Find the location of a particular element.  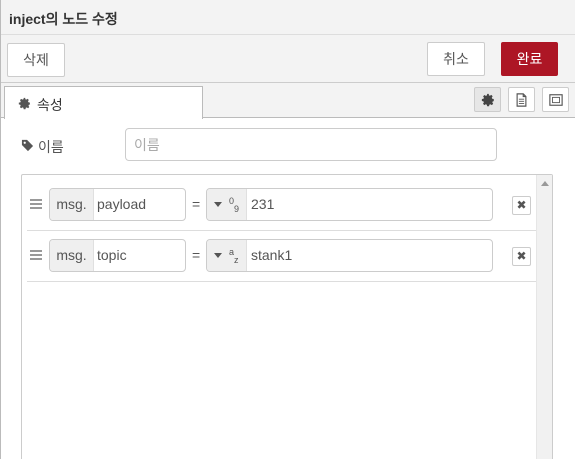

property-row: msg. payload = 09 231 ✖ is located at coordinates (282, 205).